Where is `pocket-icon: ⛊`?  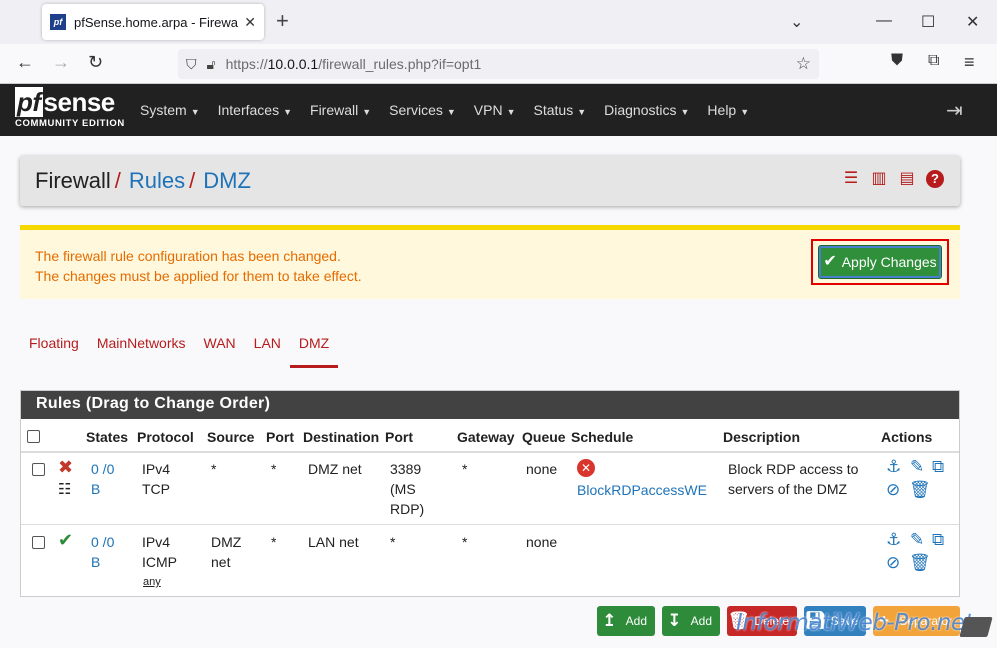
pocket-icon: ⛊ is located at coordinates (897, 61).